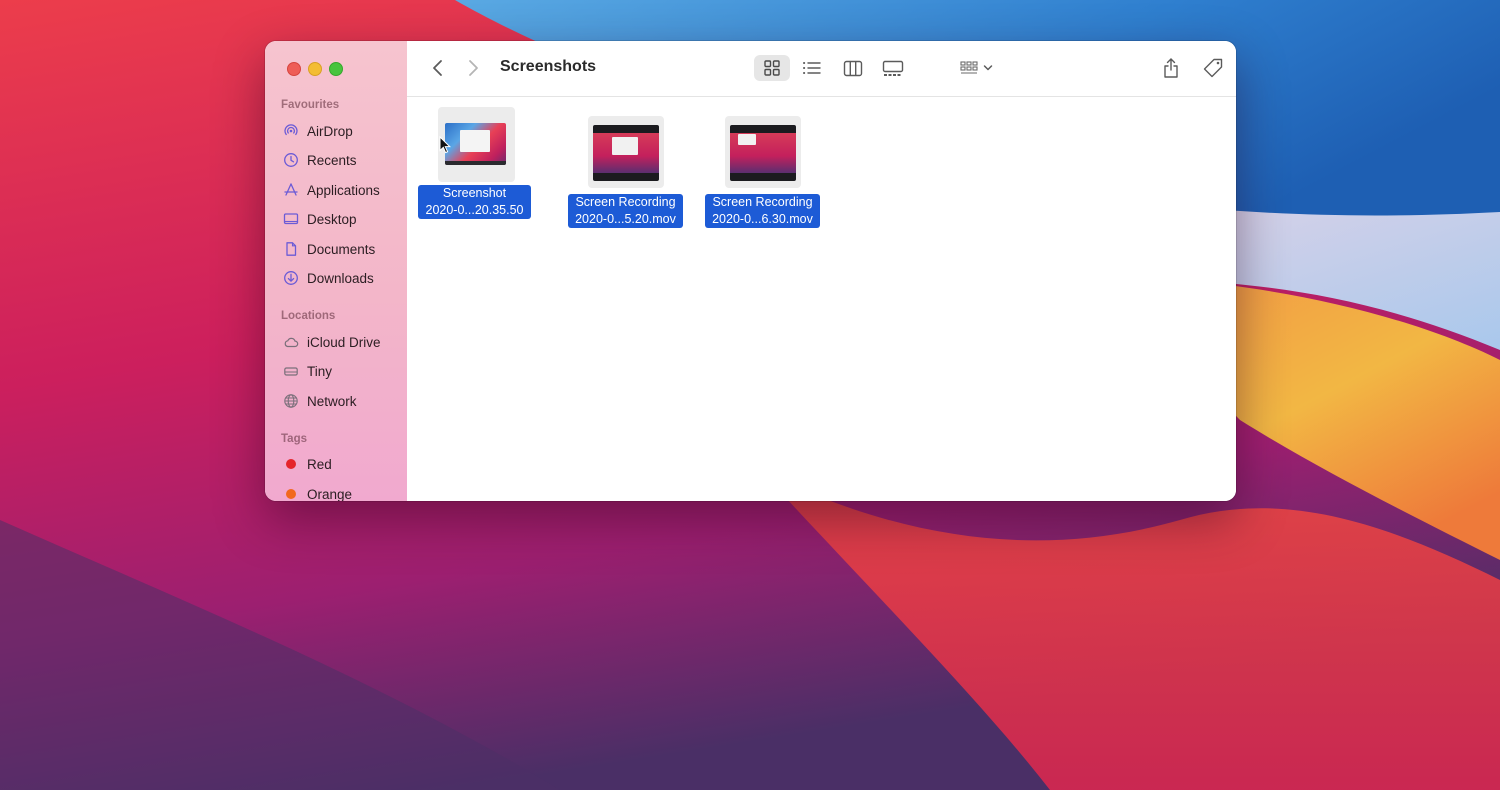 This screenshot has width=1500, height=790. Describe the element at coordinates (332, 219) in the screenshot. I see `sidebar-item-label: Desktop` at that location.